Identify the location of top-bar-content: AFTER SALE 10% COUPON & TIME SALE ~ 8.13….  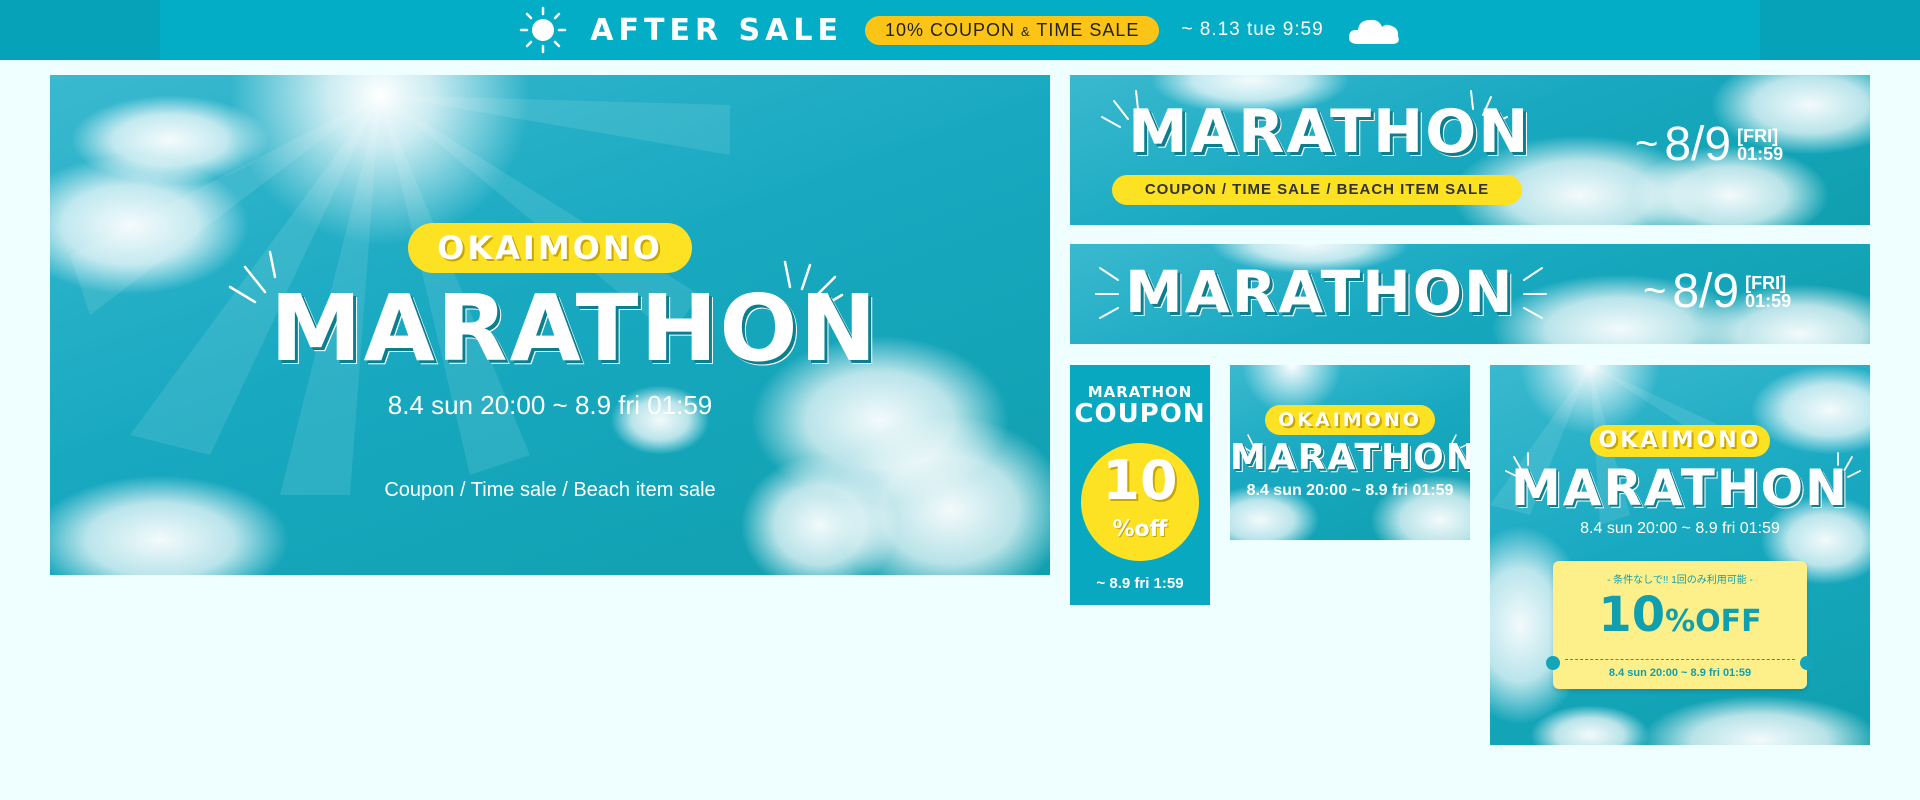
(960, 30).